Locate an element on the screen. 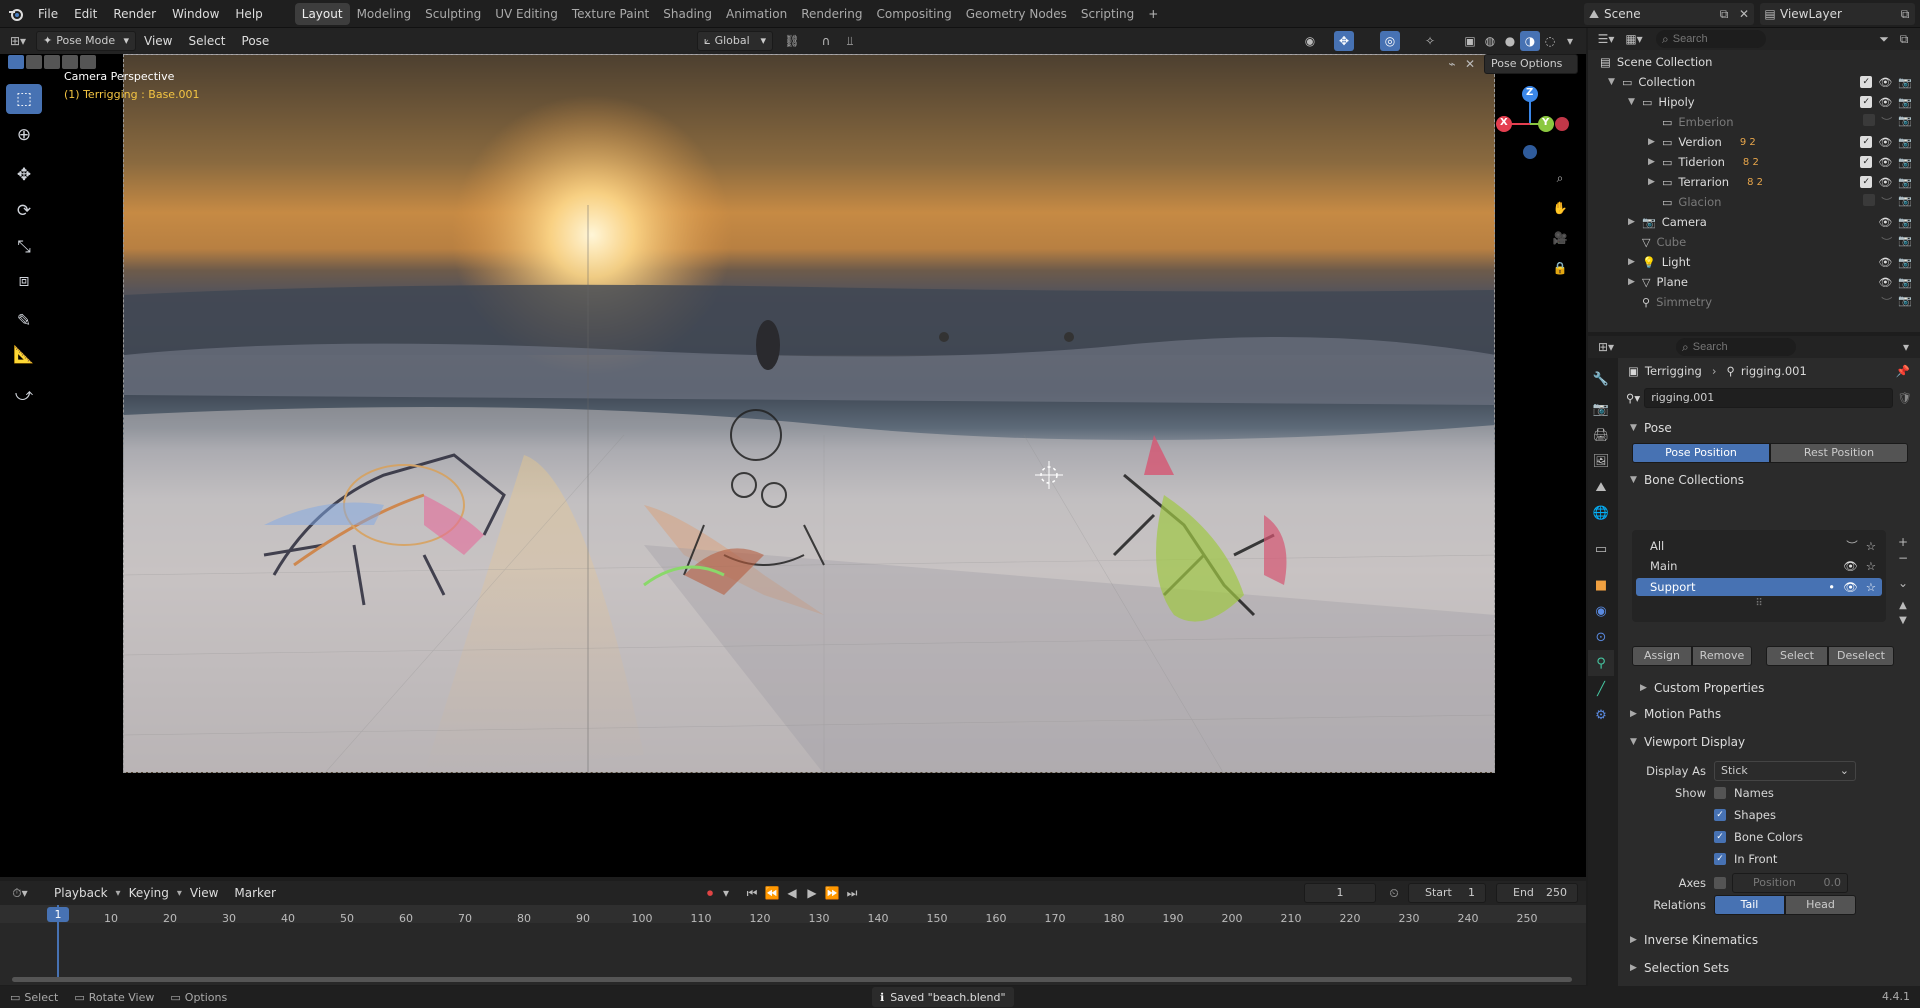 Image resolution: width=1920 pixels, height=1008 pixels. armature-data-tab-icon: ⚲ is located at coordinates (1601, 663).